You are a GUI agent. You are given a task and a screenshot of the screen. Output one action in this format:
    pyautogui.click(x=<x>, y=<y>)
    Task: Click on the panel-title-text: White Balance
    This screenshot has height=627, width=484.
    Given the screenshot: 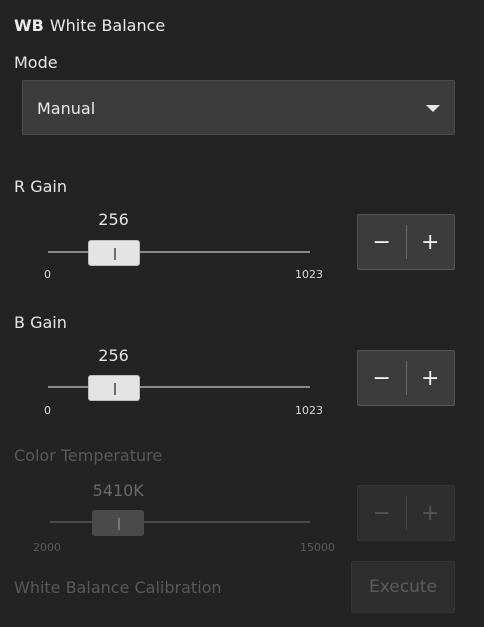 What is the action you would take?
    pyautogui.click(x=107, y=25)
    